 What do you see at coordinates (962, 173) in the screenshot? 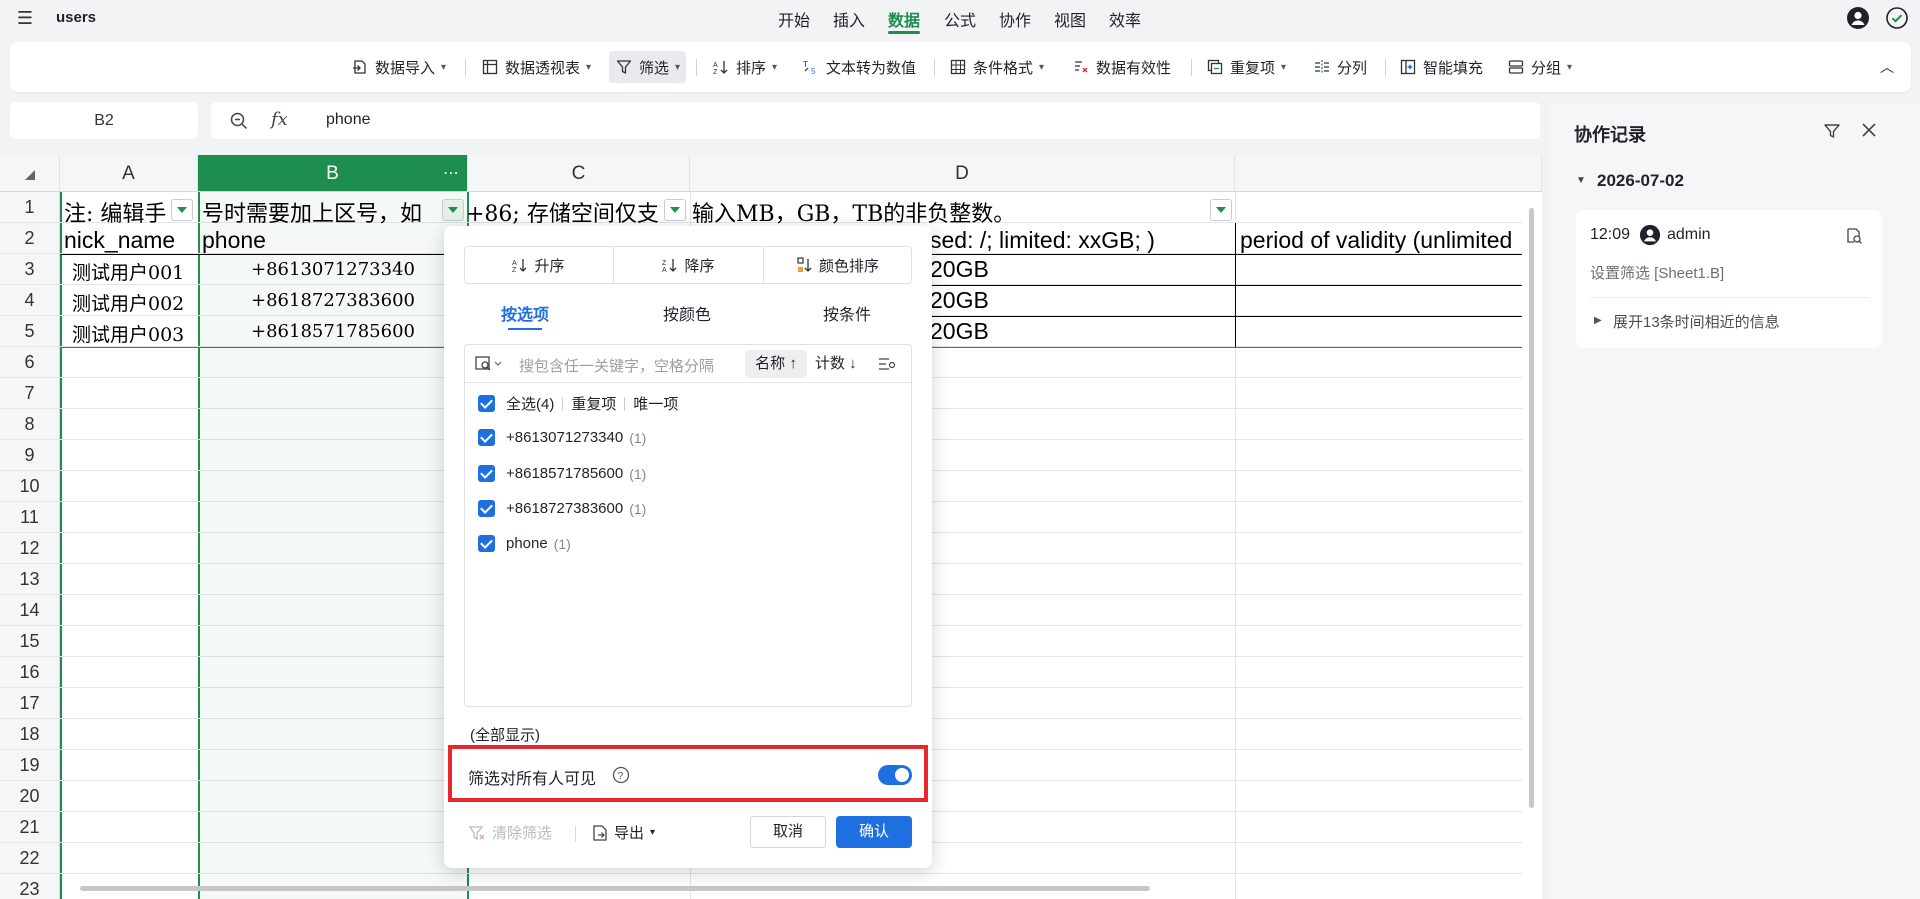
I see `column-header-d: D` at bounding box center [962, 173].